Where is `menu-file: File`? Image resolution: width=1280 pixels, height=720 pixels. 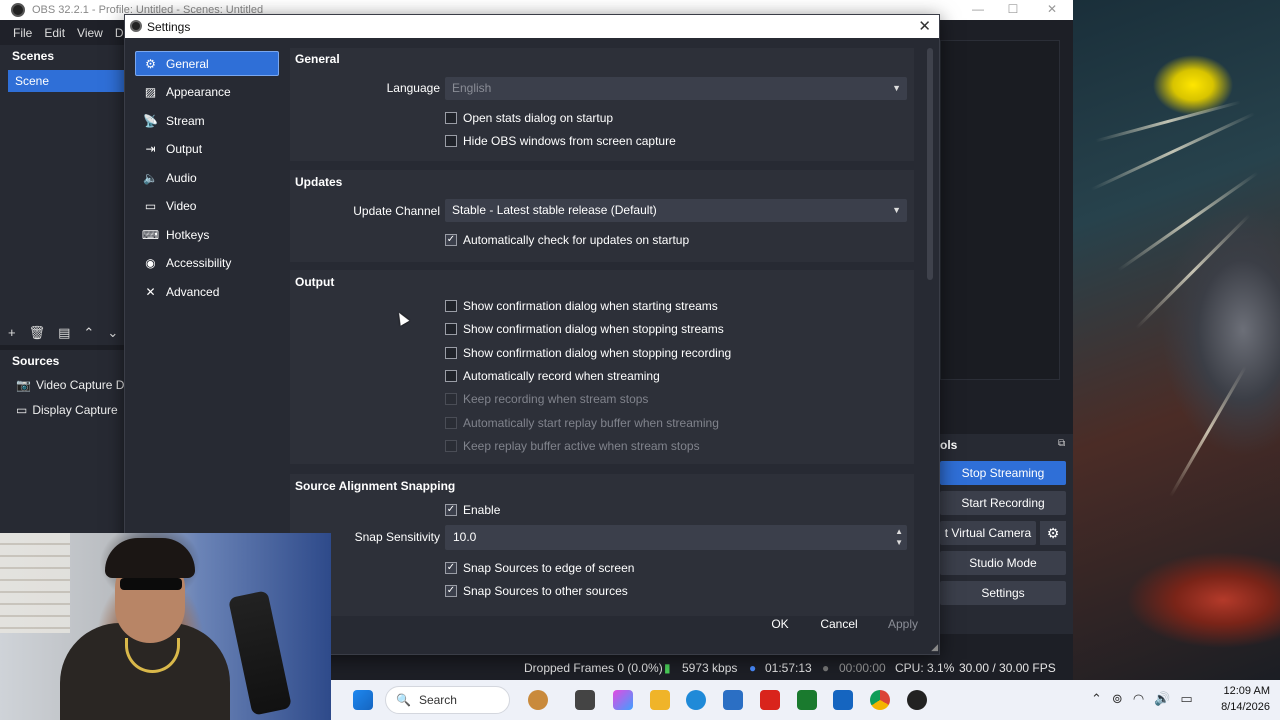
menu-file: File is located at coordinates (22, 33).